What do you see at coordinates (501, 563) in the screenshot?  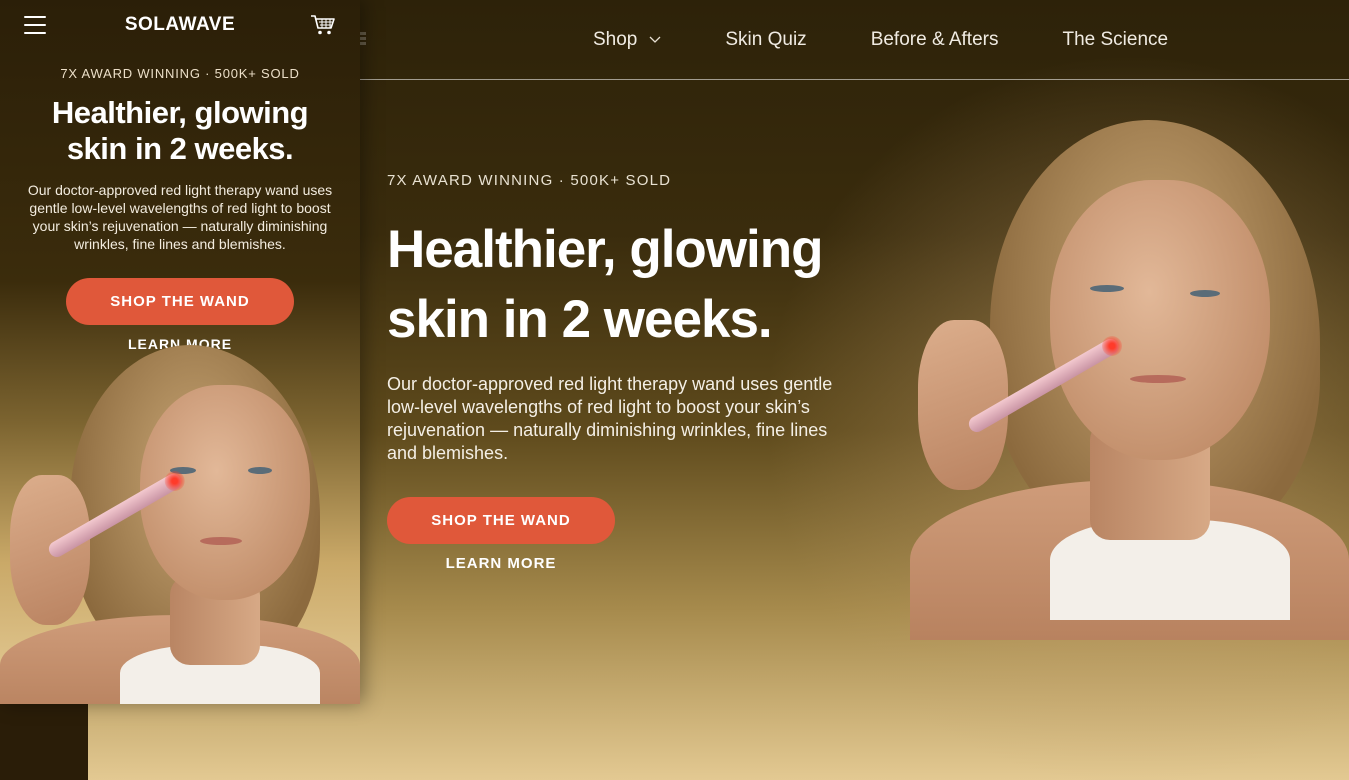 I see `learn-more-link: LEARN MORE` at bounding box center [501, 563].